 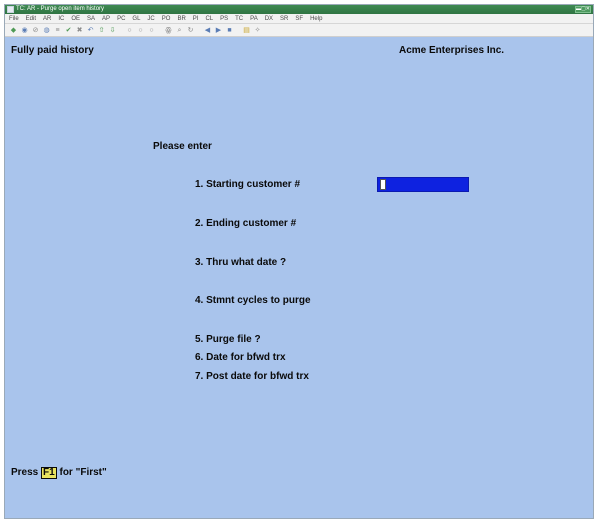 I want to click on clear-icon: ⊘, so click(x=35, y=30).